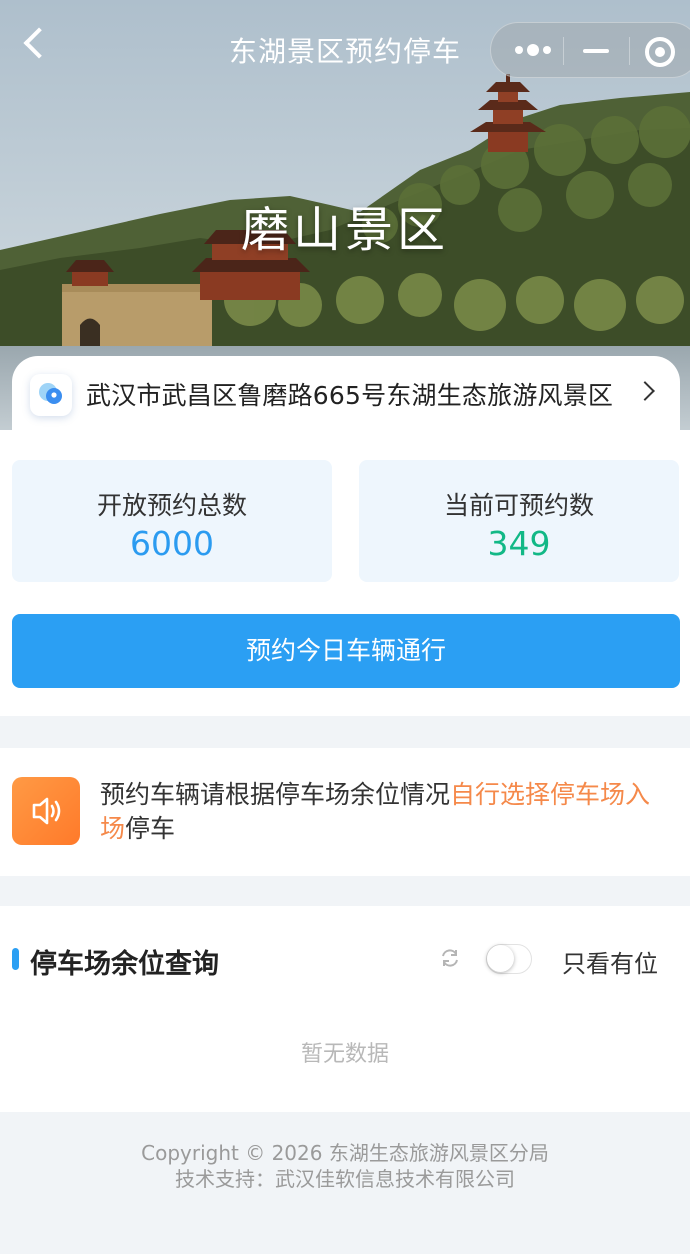  I want to click on more-dots-icon, so click(533, 50).